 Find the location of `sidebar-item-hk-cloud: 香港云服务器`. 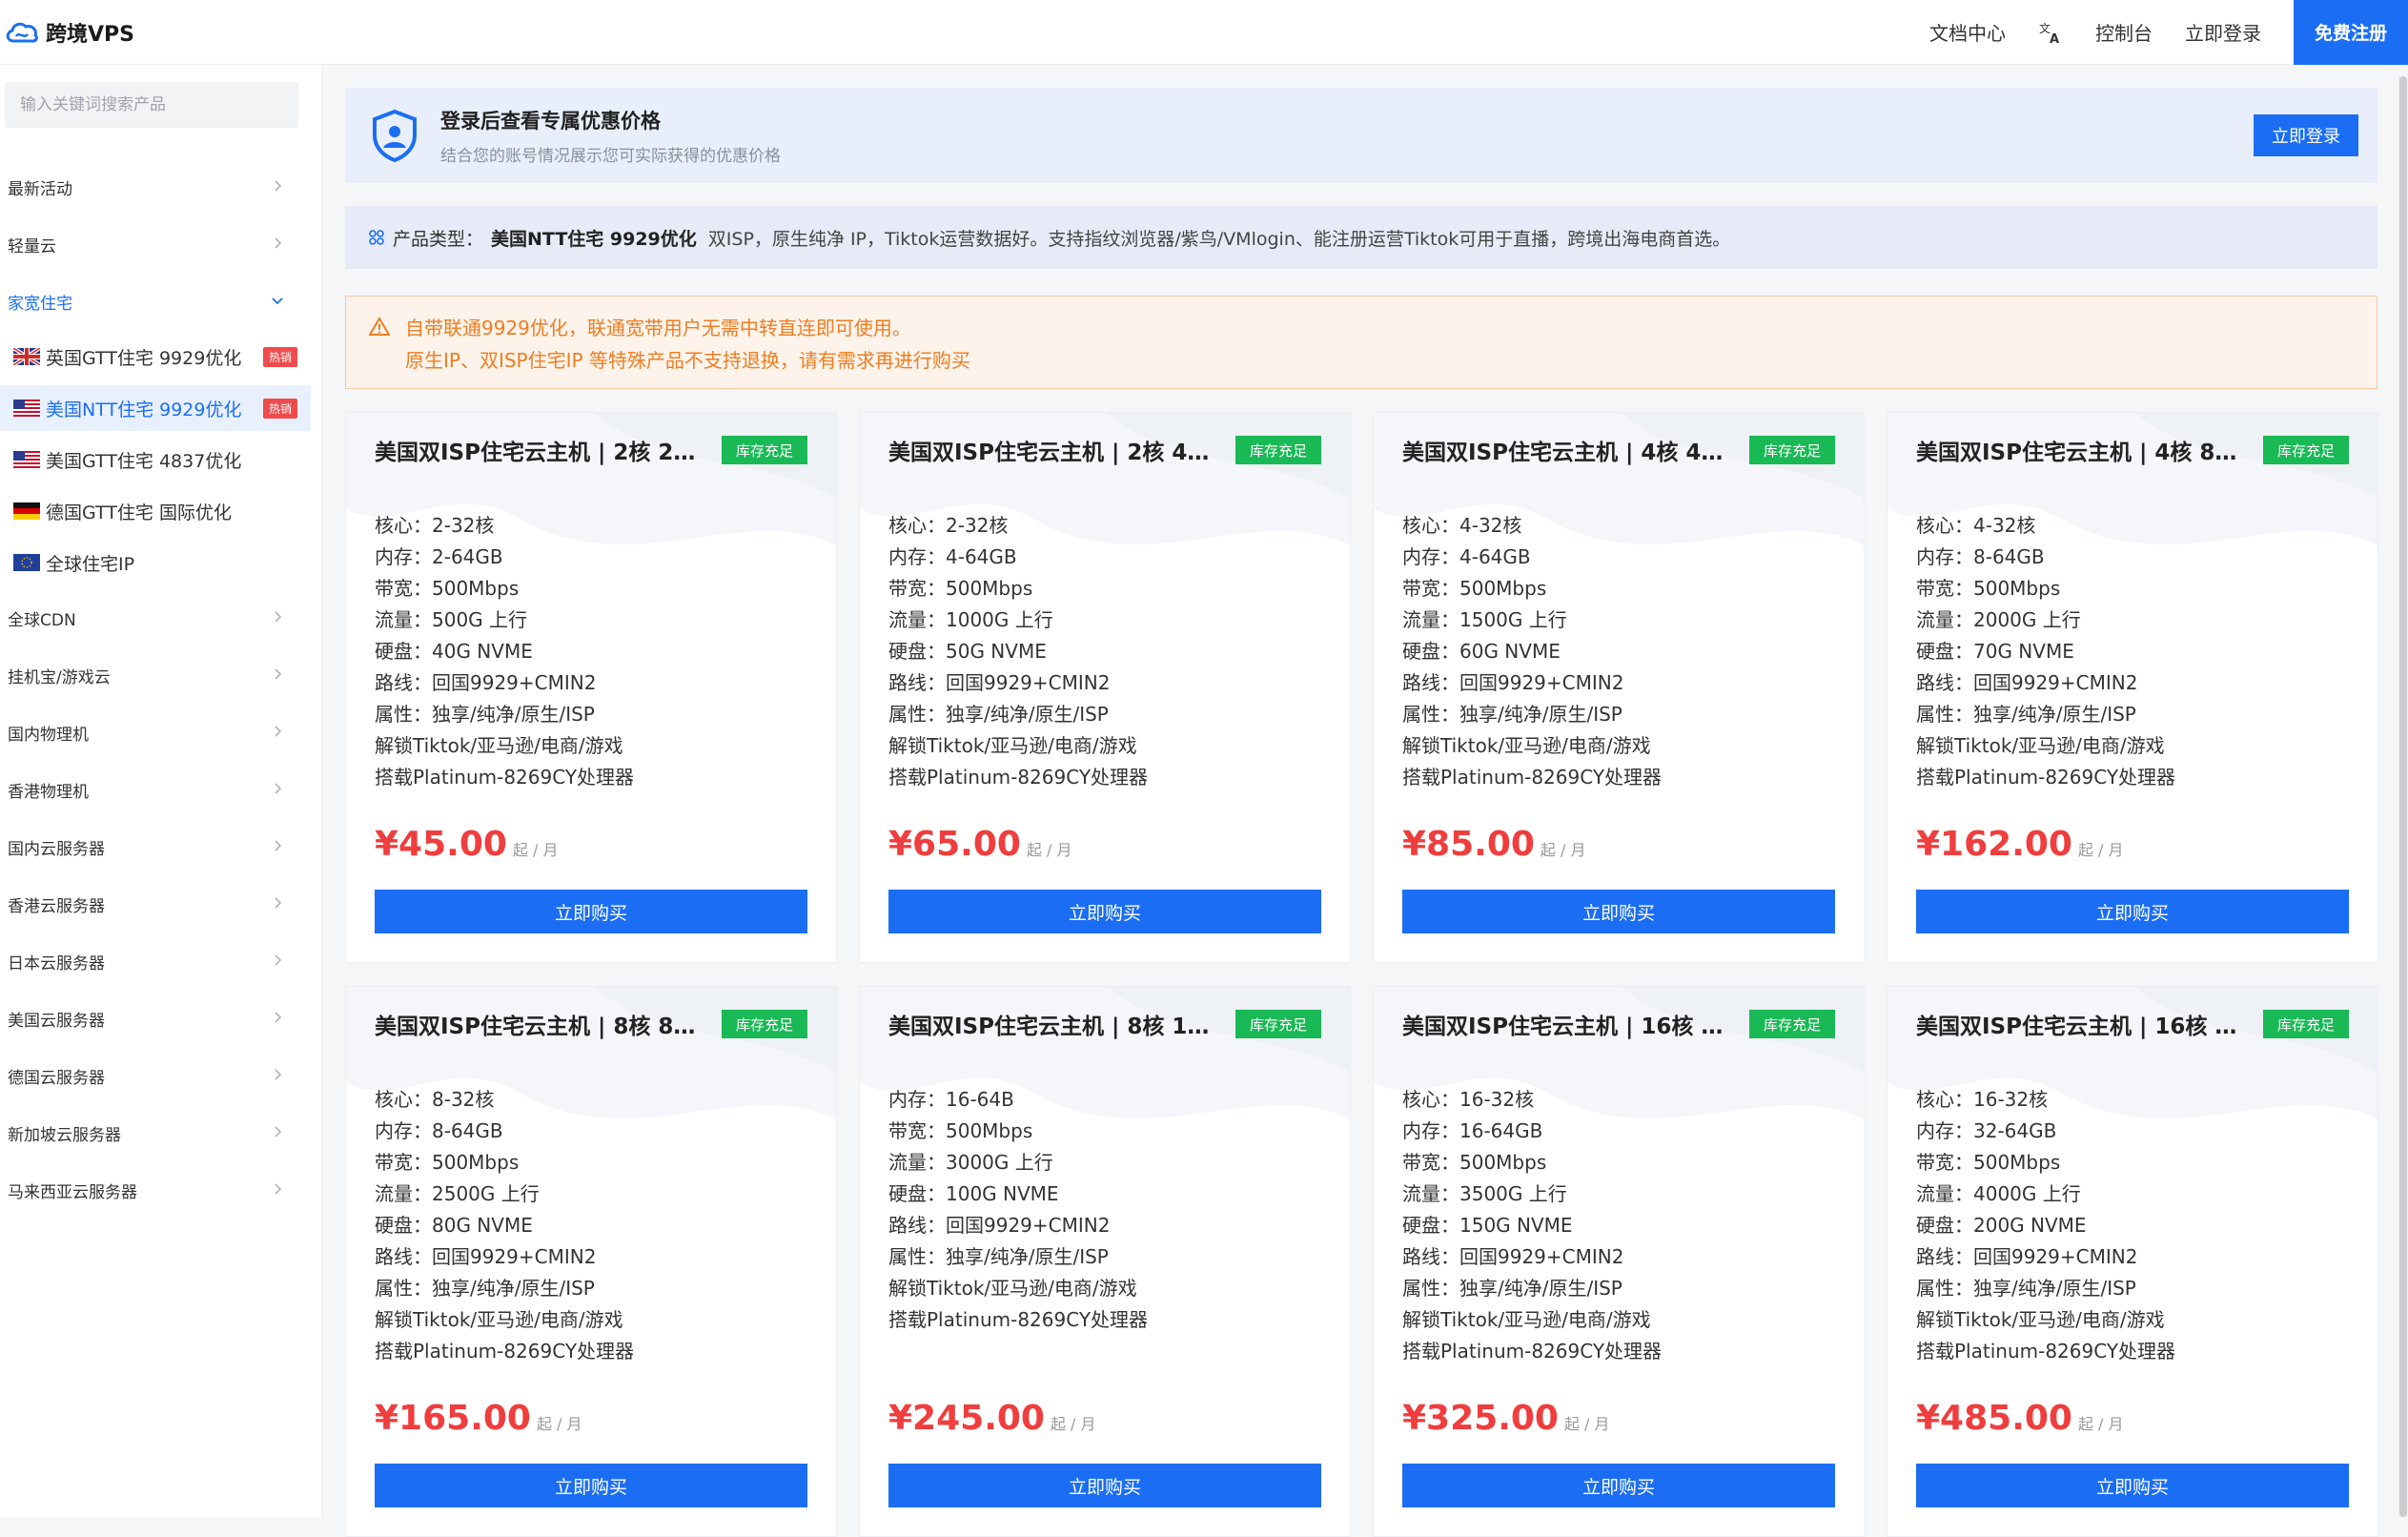

sidebar-item-hk-cloud: 香港云服务器 is located at coordinates (152, 904).